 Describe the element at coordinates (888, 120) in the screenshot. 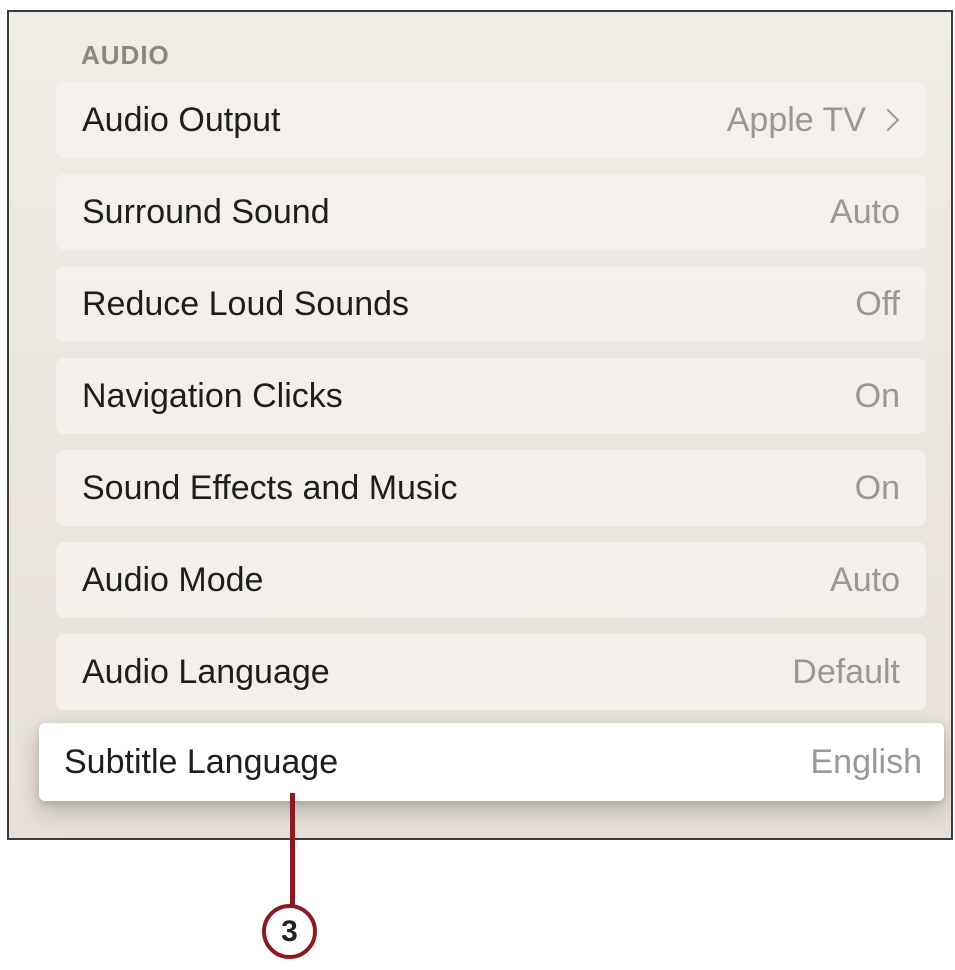

I see `chevron-right-icon` at that location.